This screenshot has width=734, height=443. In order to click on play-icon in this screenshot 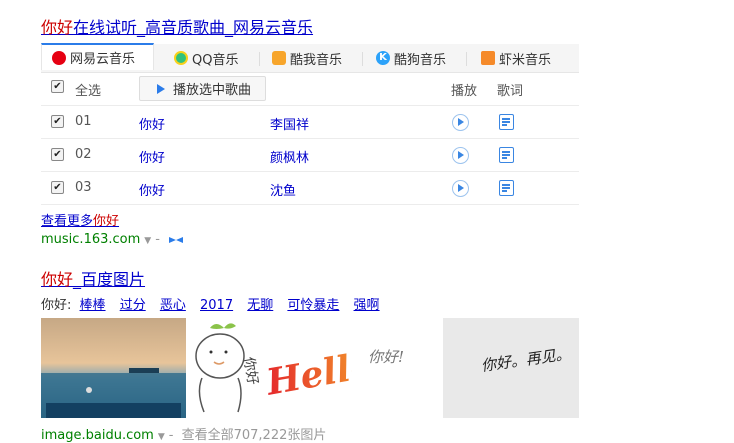, I will do `click(161, 88)`.